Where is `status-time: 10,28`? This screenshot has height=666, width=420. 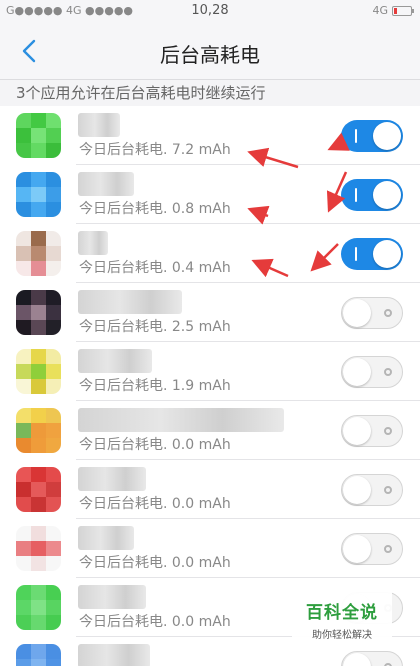 status-time: 10,28 is located at coordinates (210, 10).